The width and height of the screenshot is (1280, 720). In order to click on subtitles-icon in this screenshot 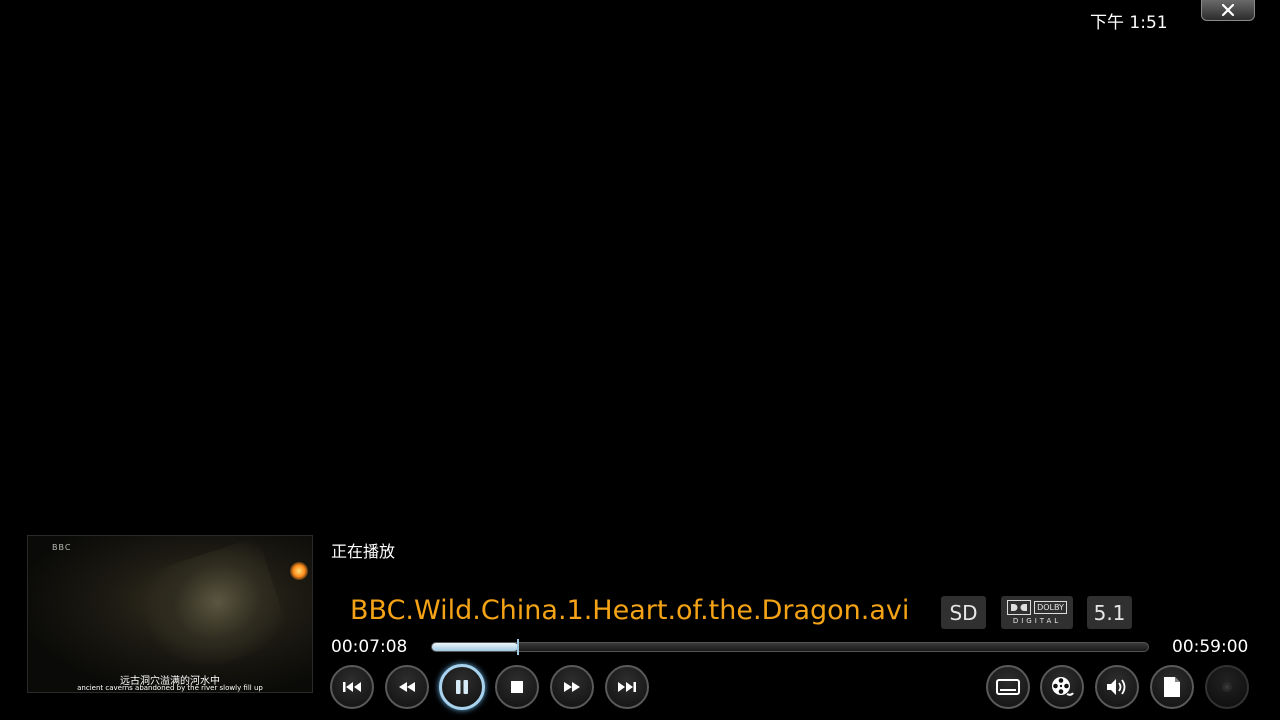, I will do `click(1008, 687)`.